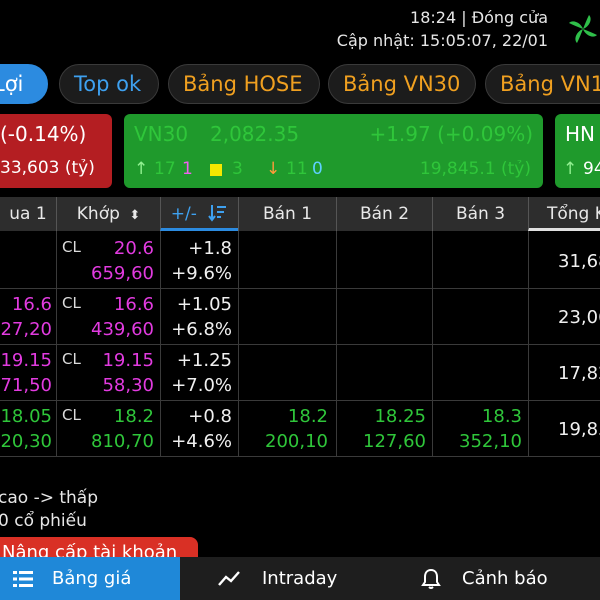 This screenshot has width=600, height=600. Describe the element at coordinates (402, 84) in the screenshot. I see `tab-bang-vn30: Bảng VN30` at that location.